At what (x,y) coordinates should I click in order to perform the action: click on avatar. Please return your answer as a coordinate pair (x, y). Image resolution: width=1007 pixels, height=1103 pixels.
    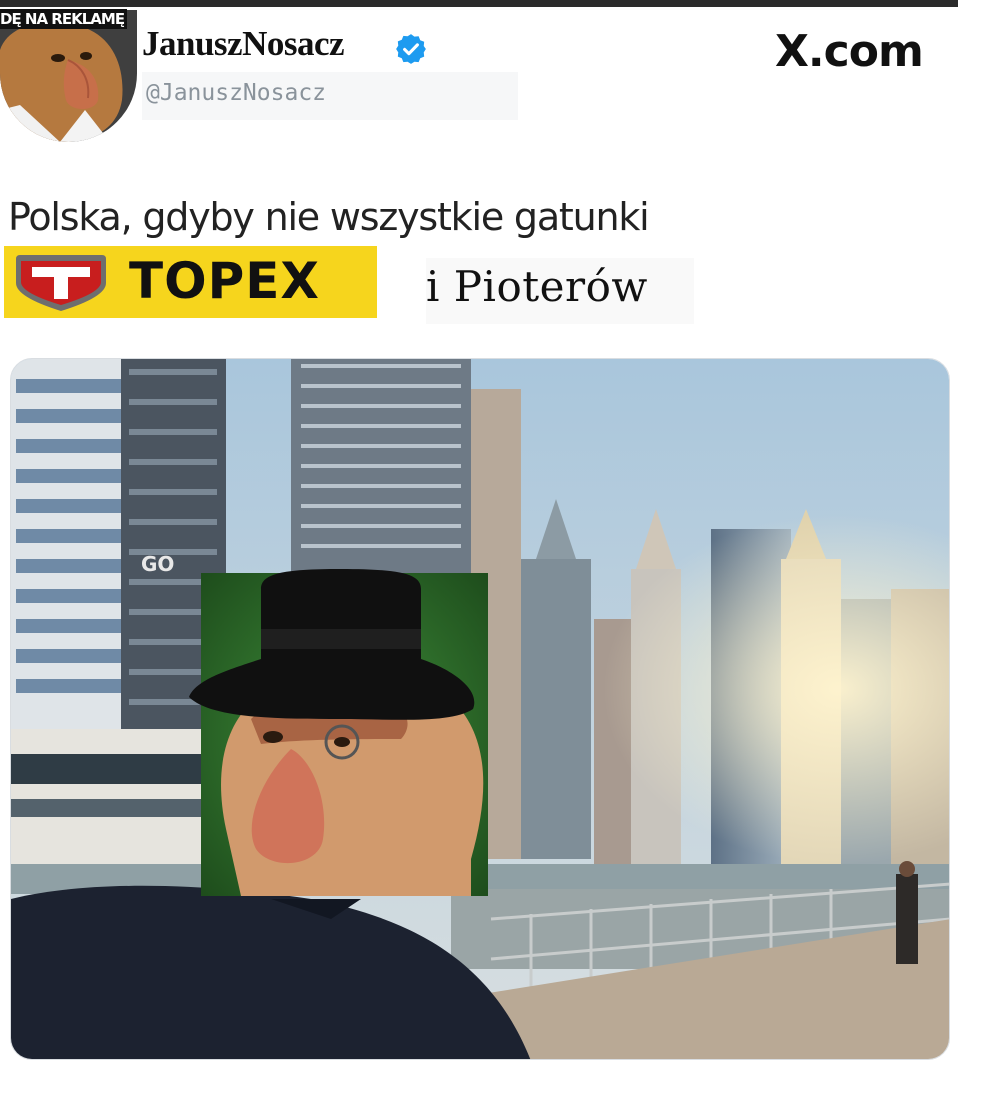
    Looking at the image, I should click on (68, 76).